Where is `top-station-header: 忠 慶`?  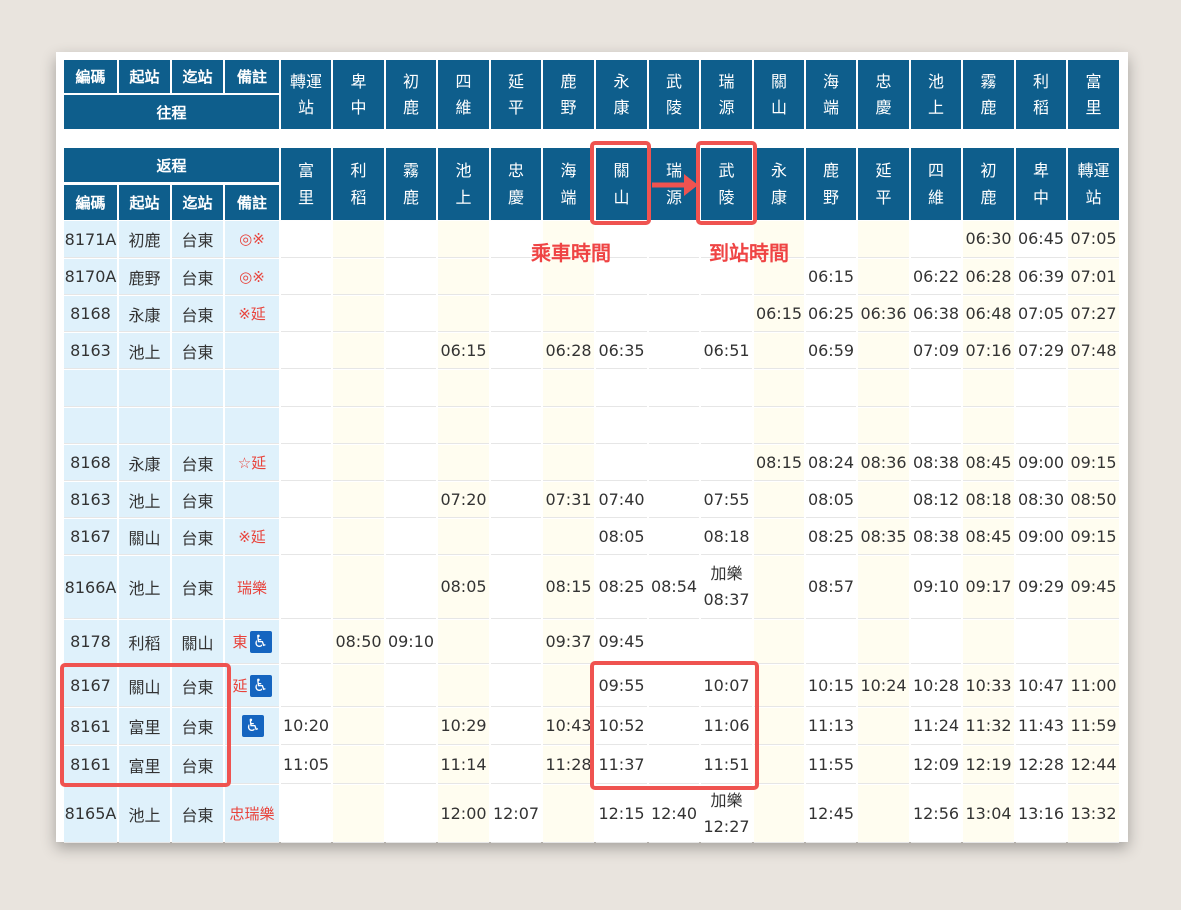 top-station-header: 忠 慶 is located at coordinates (883, 94).